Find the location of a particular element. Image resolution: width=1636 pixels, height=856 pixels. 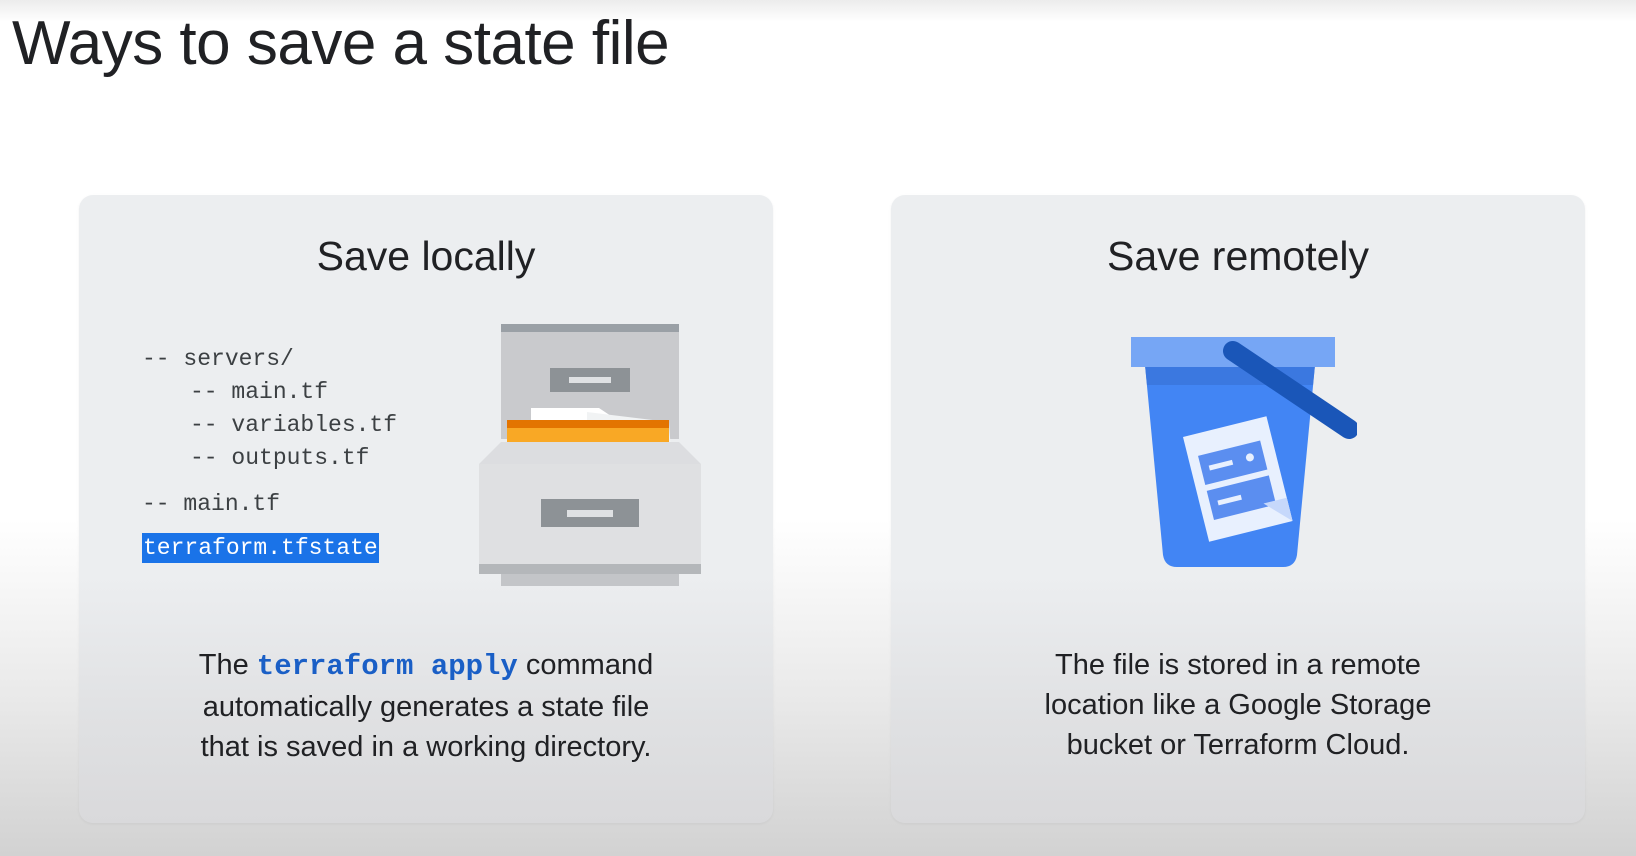

save-locally-heading: Save locally is located at coordinates (426, 256).